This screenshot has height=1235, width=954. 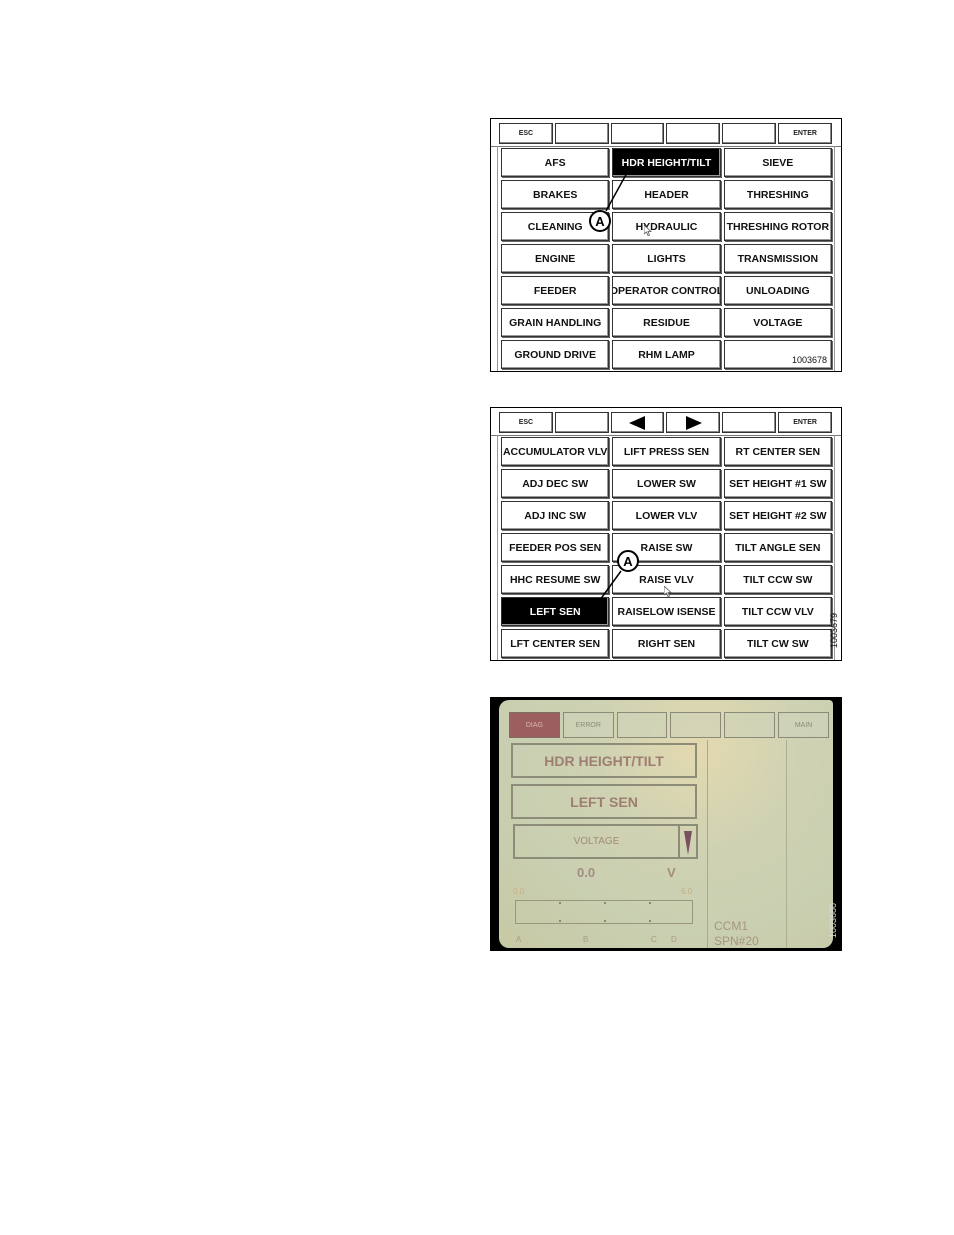 What do you see at coordinates (669, 725) in the screenshot?
I see `display-top-key-bar: DIAG ERROR MAIN` at bounding box center [669, 725].